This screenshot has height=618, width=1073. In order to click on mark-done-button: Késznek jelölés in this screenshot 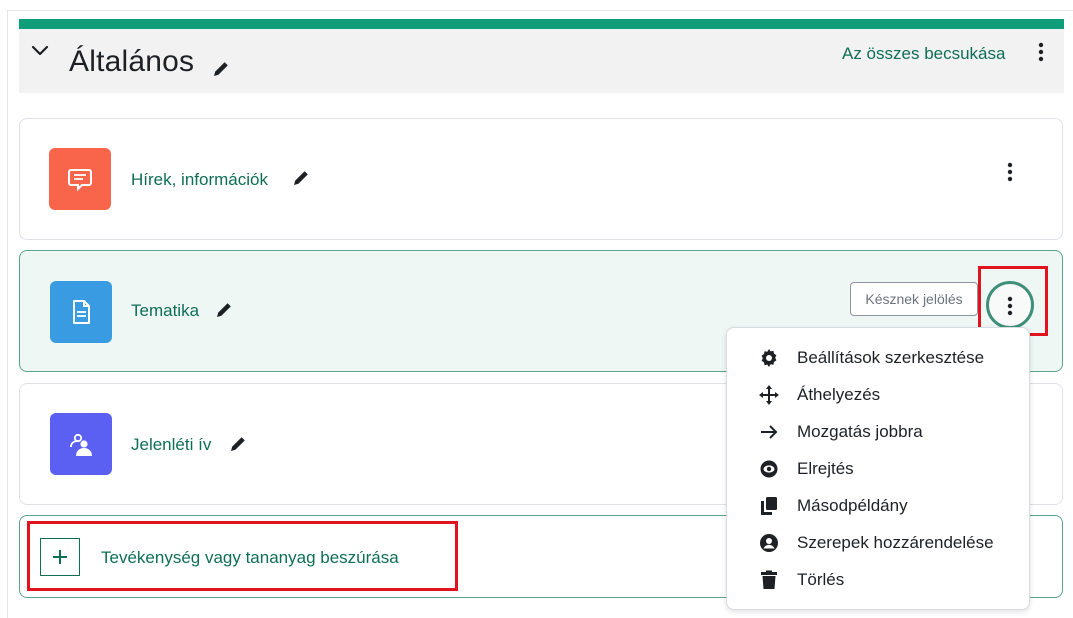, I will do `click(914, 299)`.